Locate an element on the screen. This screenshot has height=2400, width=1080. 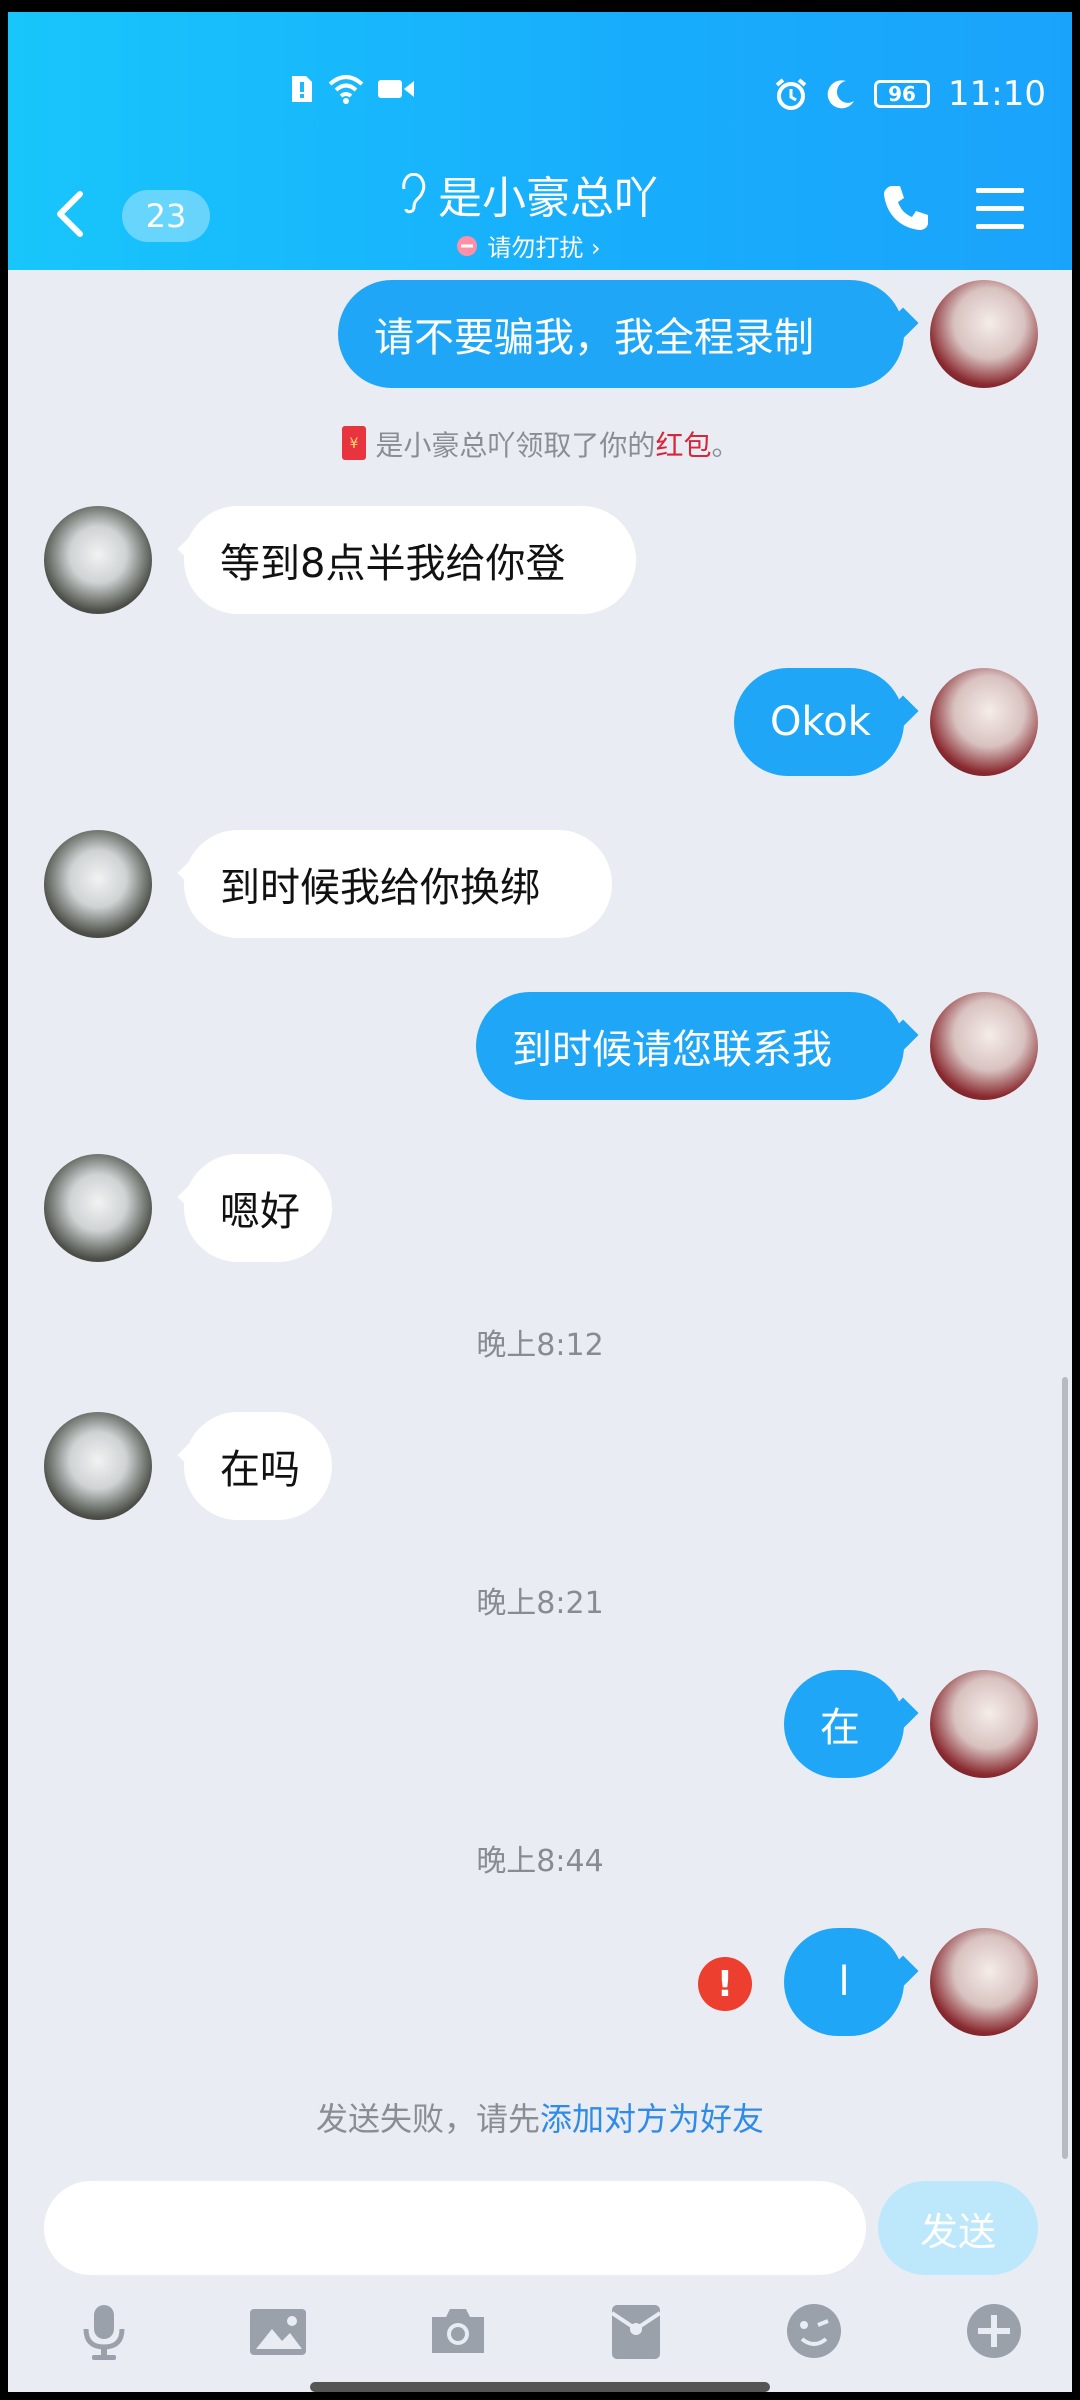
do-not-disturb-icon is located at coordinates (467, 245).